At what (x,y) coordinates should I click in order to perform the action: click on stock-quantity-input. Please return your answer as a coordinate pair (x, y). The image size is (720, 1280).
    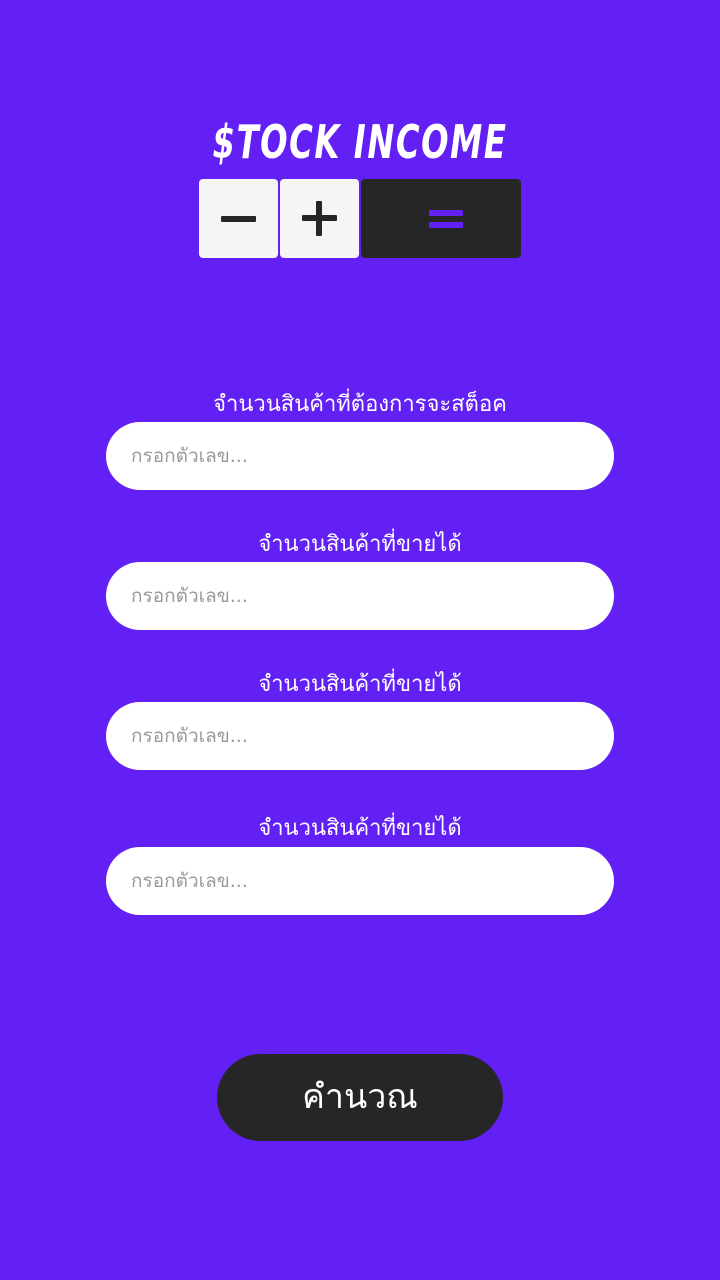
    Looking at the image, I should click on (360, 456).